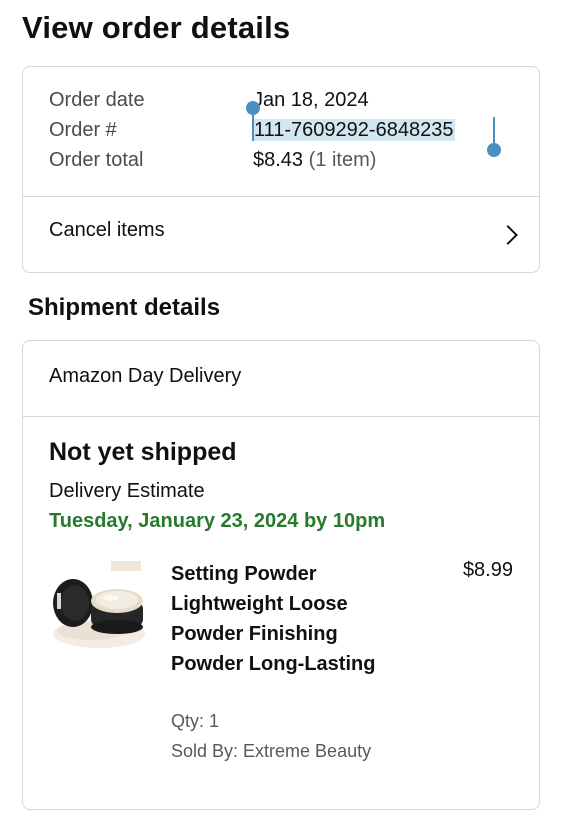 Image resolution: width=562 pixels, height=819 pixels. Describe the element at coordinates (156, 27) in the screenshot. I see `page-title: View order details` at that location.